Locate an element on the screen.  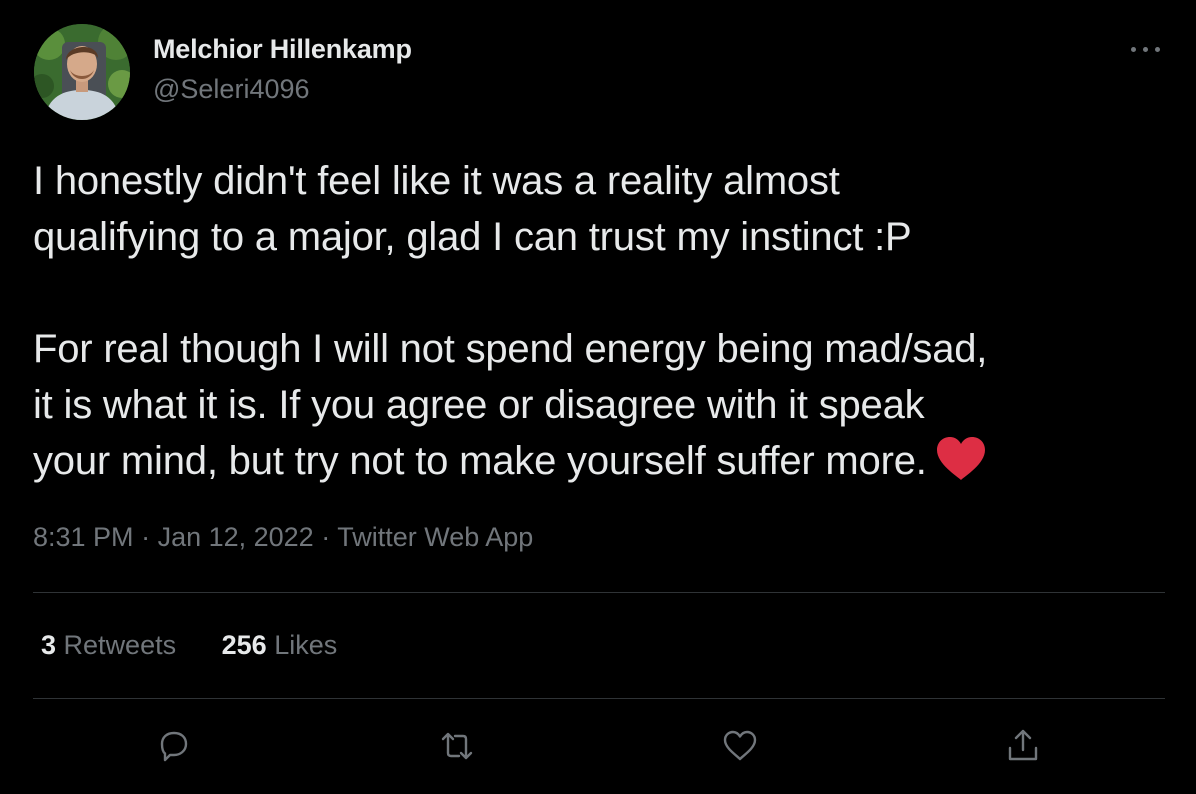
likes-count: 256 is located at coordinates (244, 645).